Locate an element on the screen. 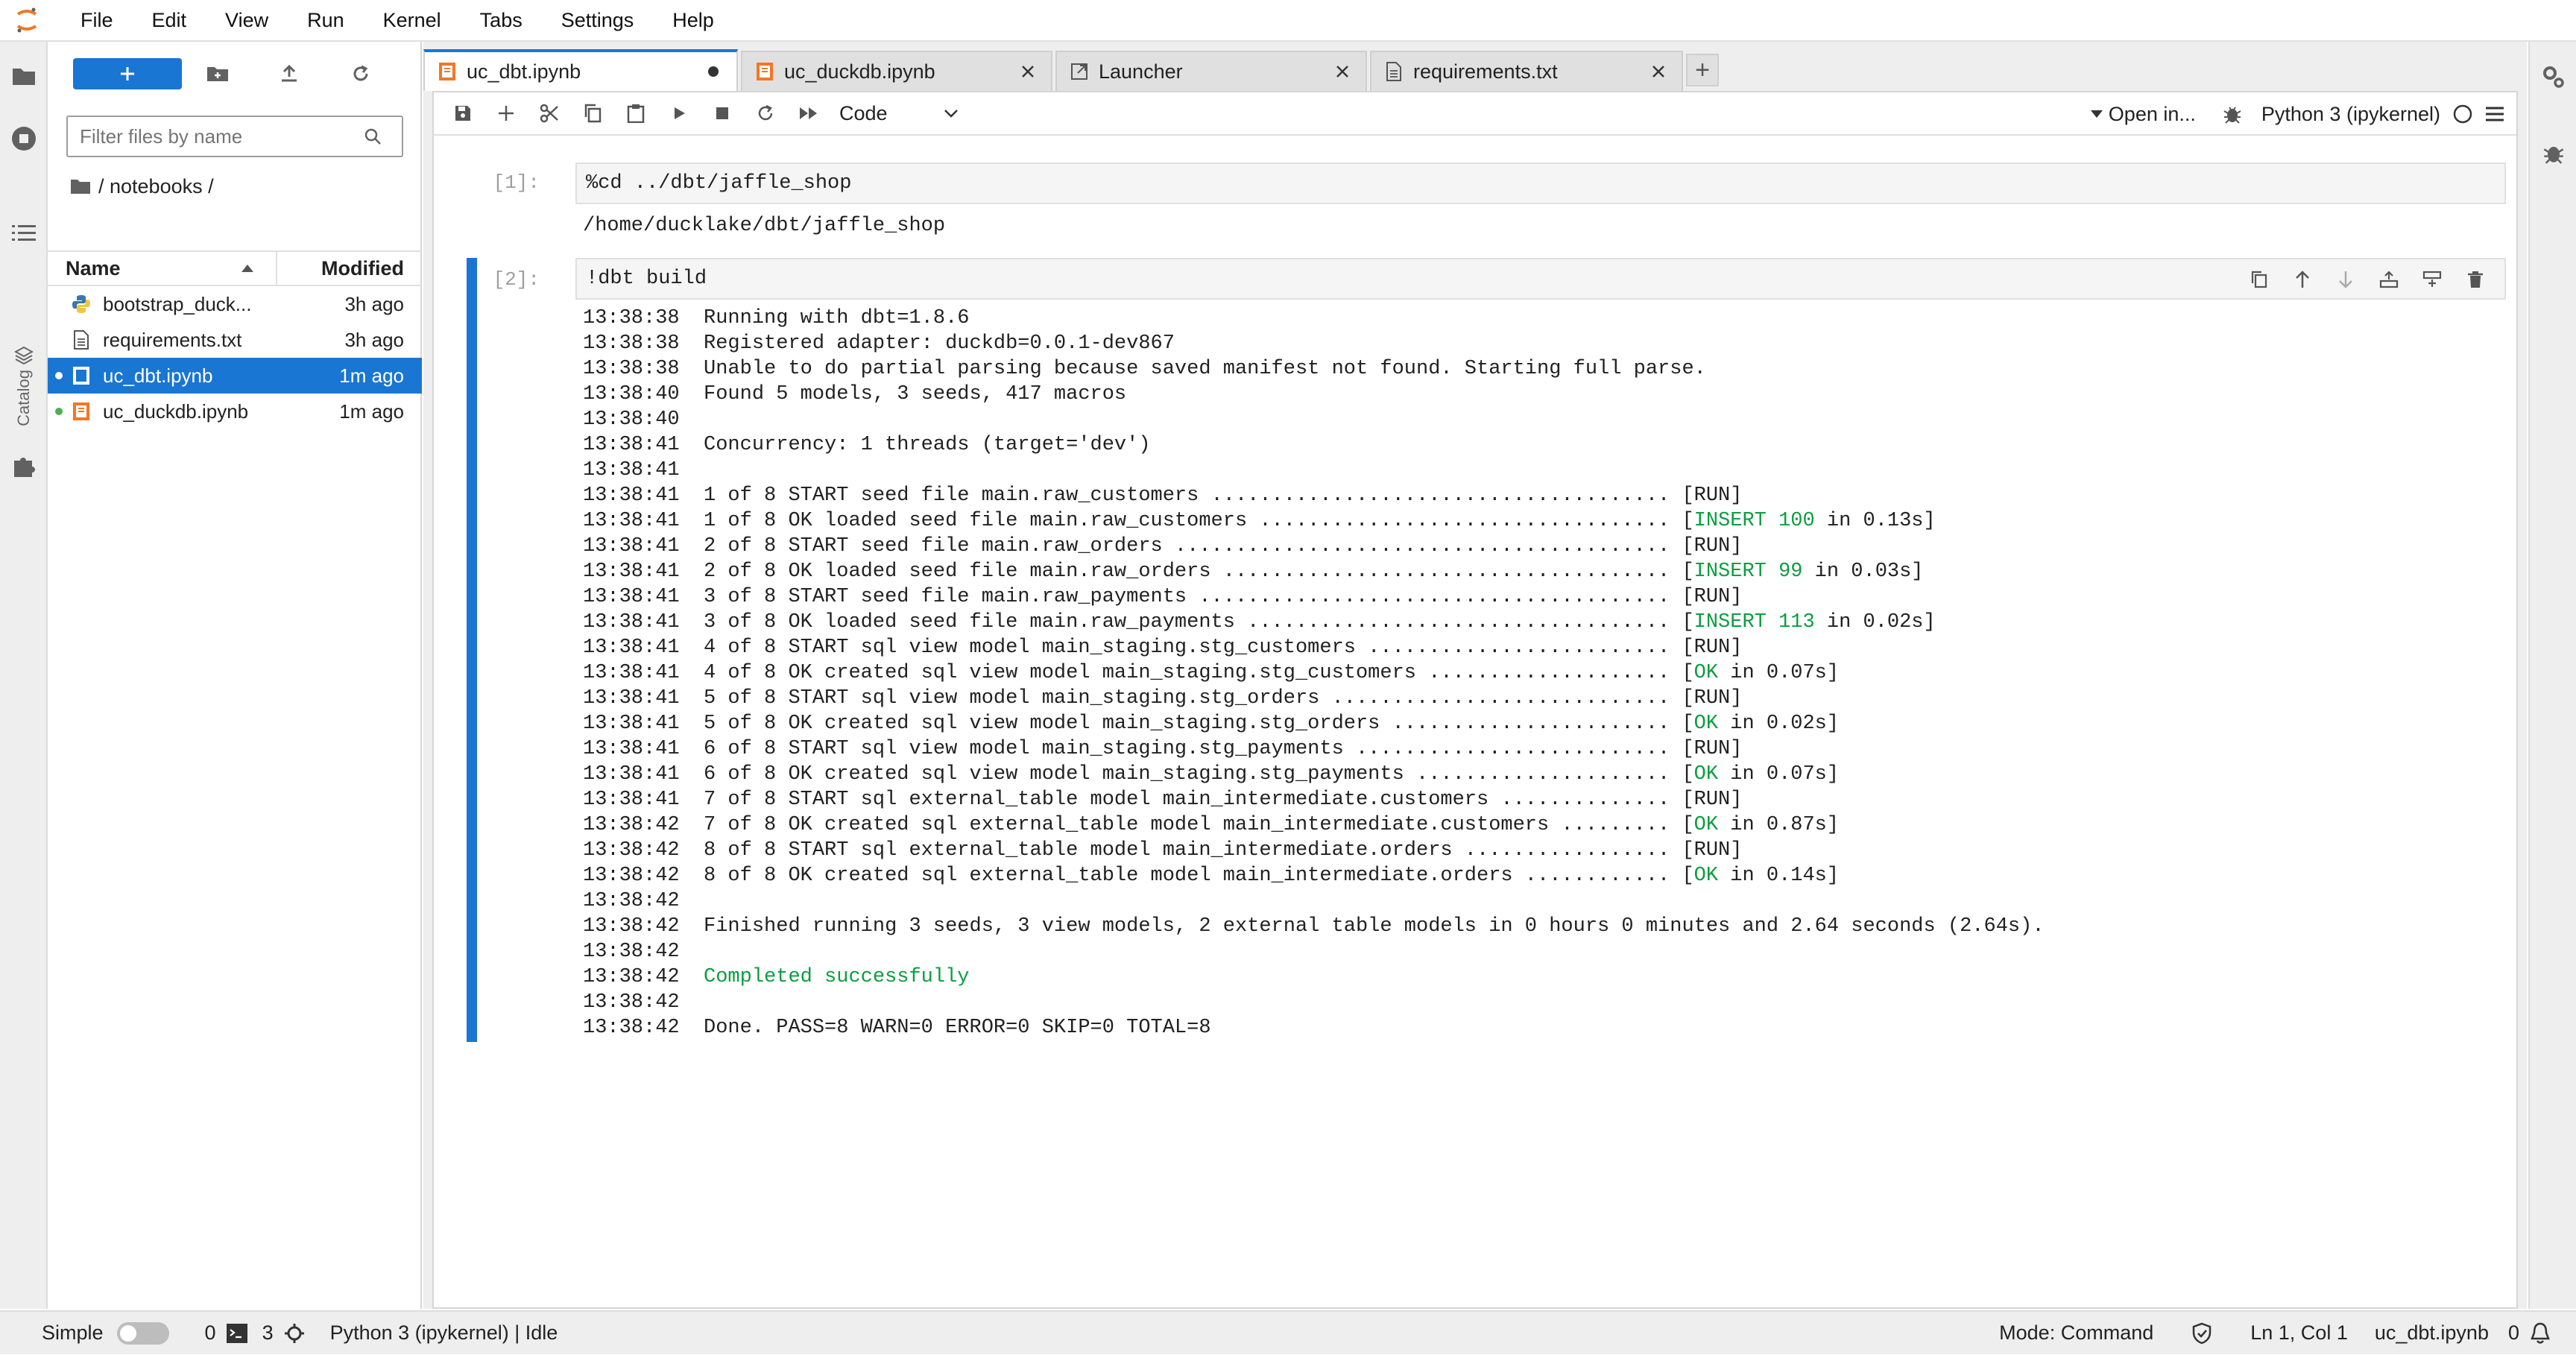 The image size is (2576, 1355). delete-cell-button is located at coordinates (2475, 280).